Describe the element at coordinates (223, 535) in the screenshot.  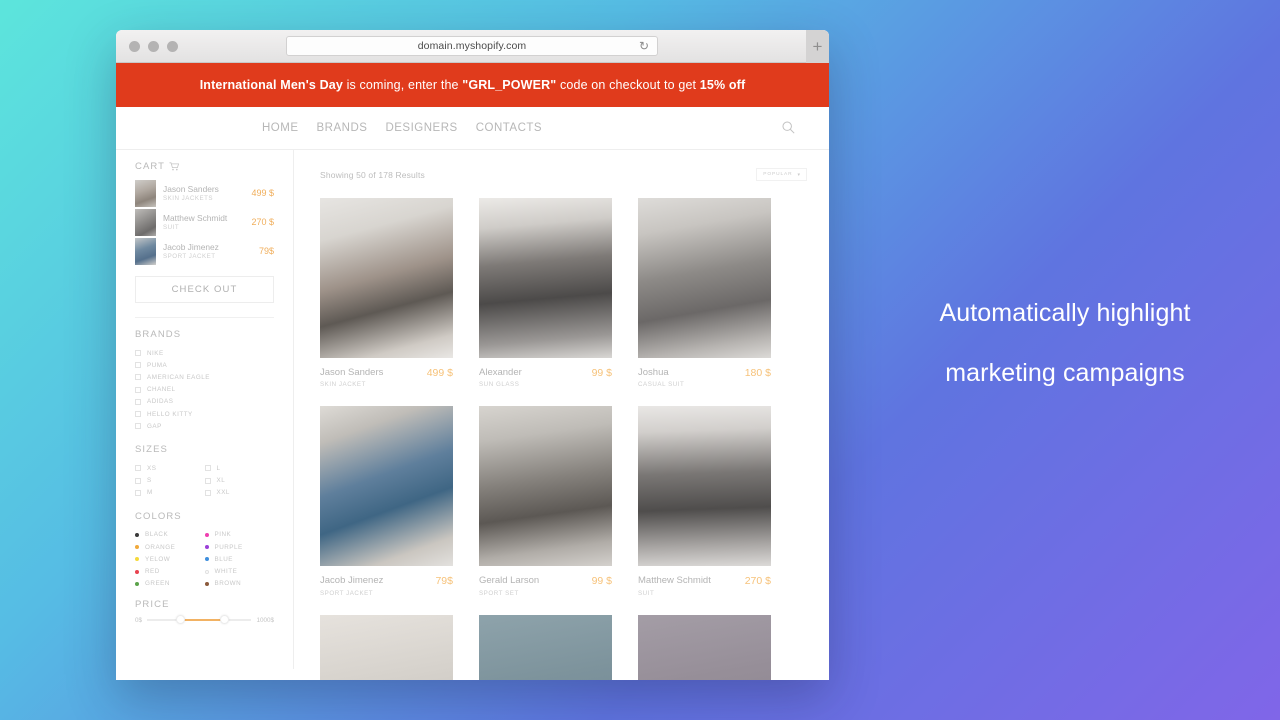
I see `color-label: PINK` at that location.